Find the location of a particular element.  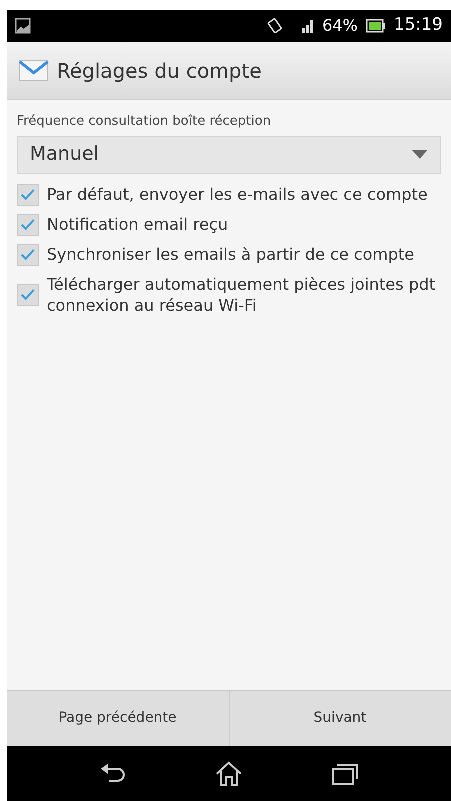

battery-percentage: 64% is located at coordinates (340, 26).